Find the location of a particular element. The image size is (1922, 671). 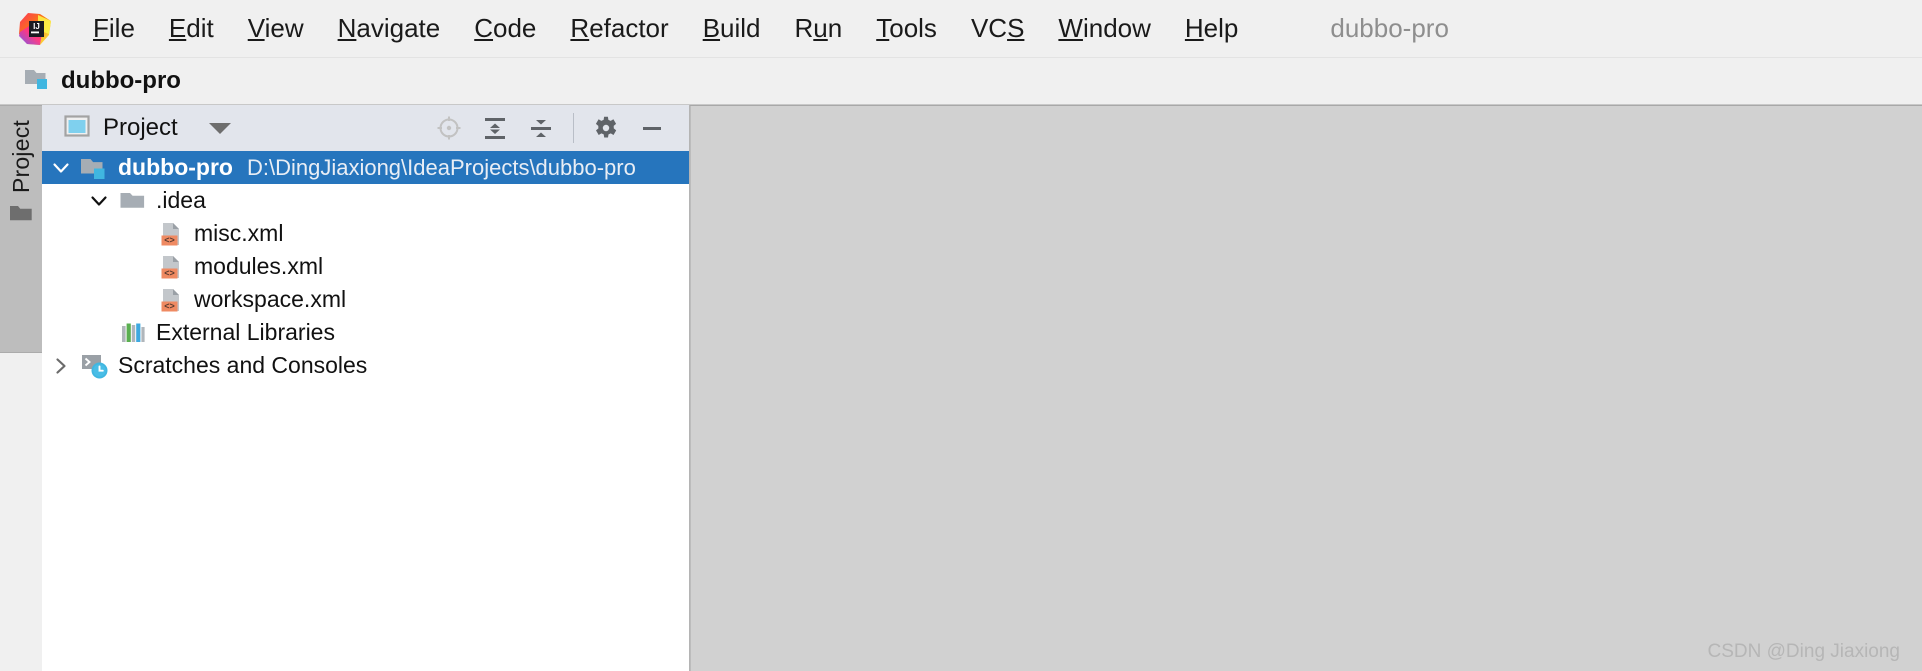

tree-node-misc-xml: <> misc.xml is located at coordinates (365, 233).